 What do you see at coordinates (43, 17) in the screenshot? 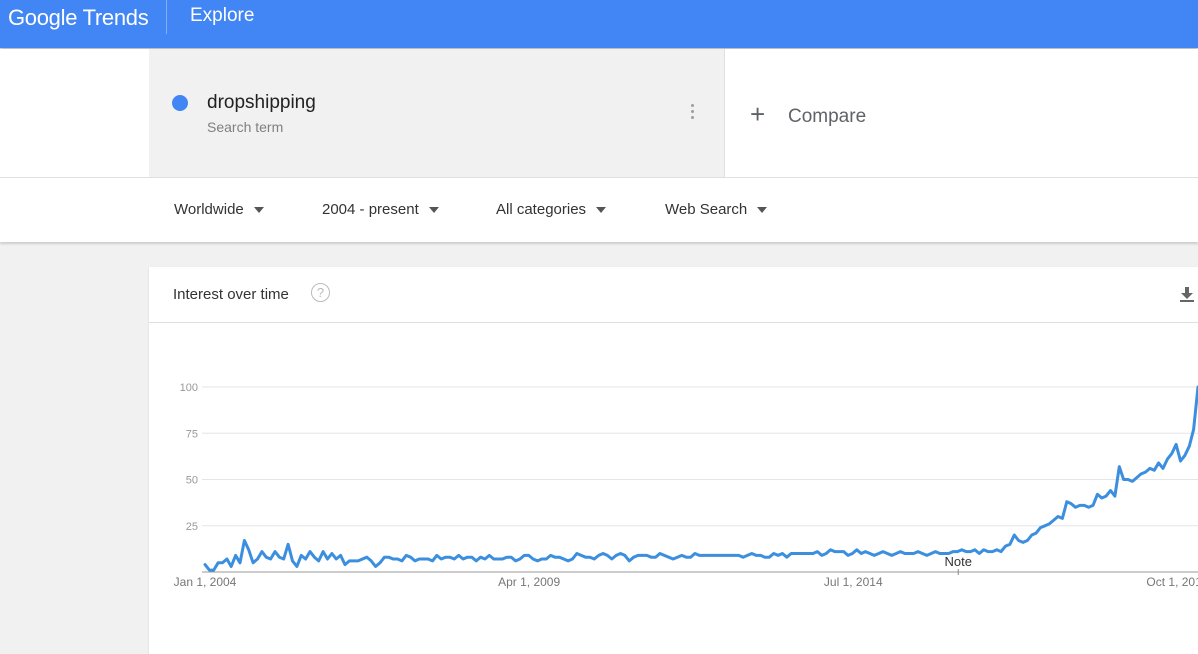
I see `logo-google-text: Google` at bounding box center [43, 17].